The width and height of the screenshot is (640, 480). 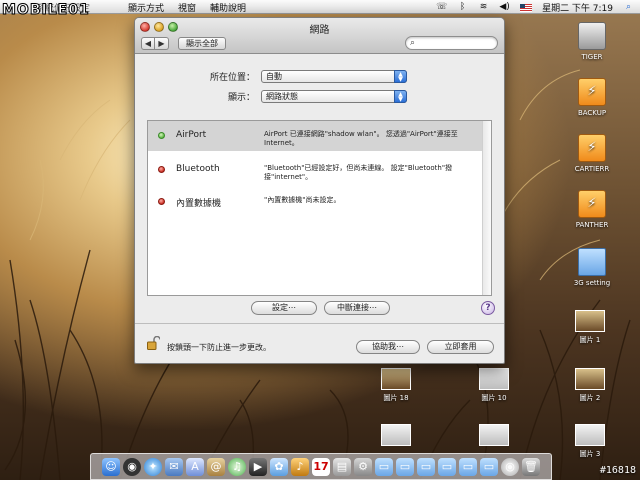 What do you see at coordinates (504, 7) in the screenshot?
I see `volume-icon: ◀)` at bounding box center [504, 7].